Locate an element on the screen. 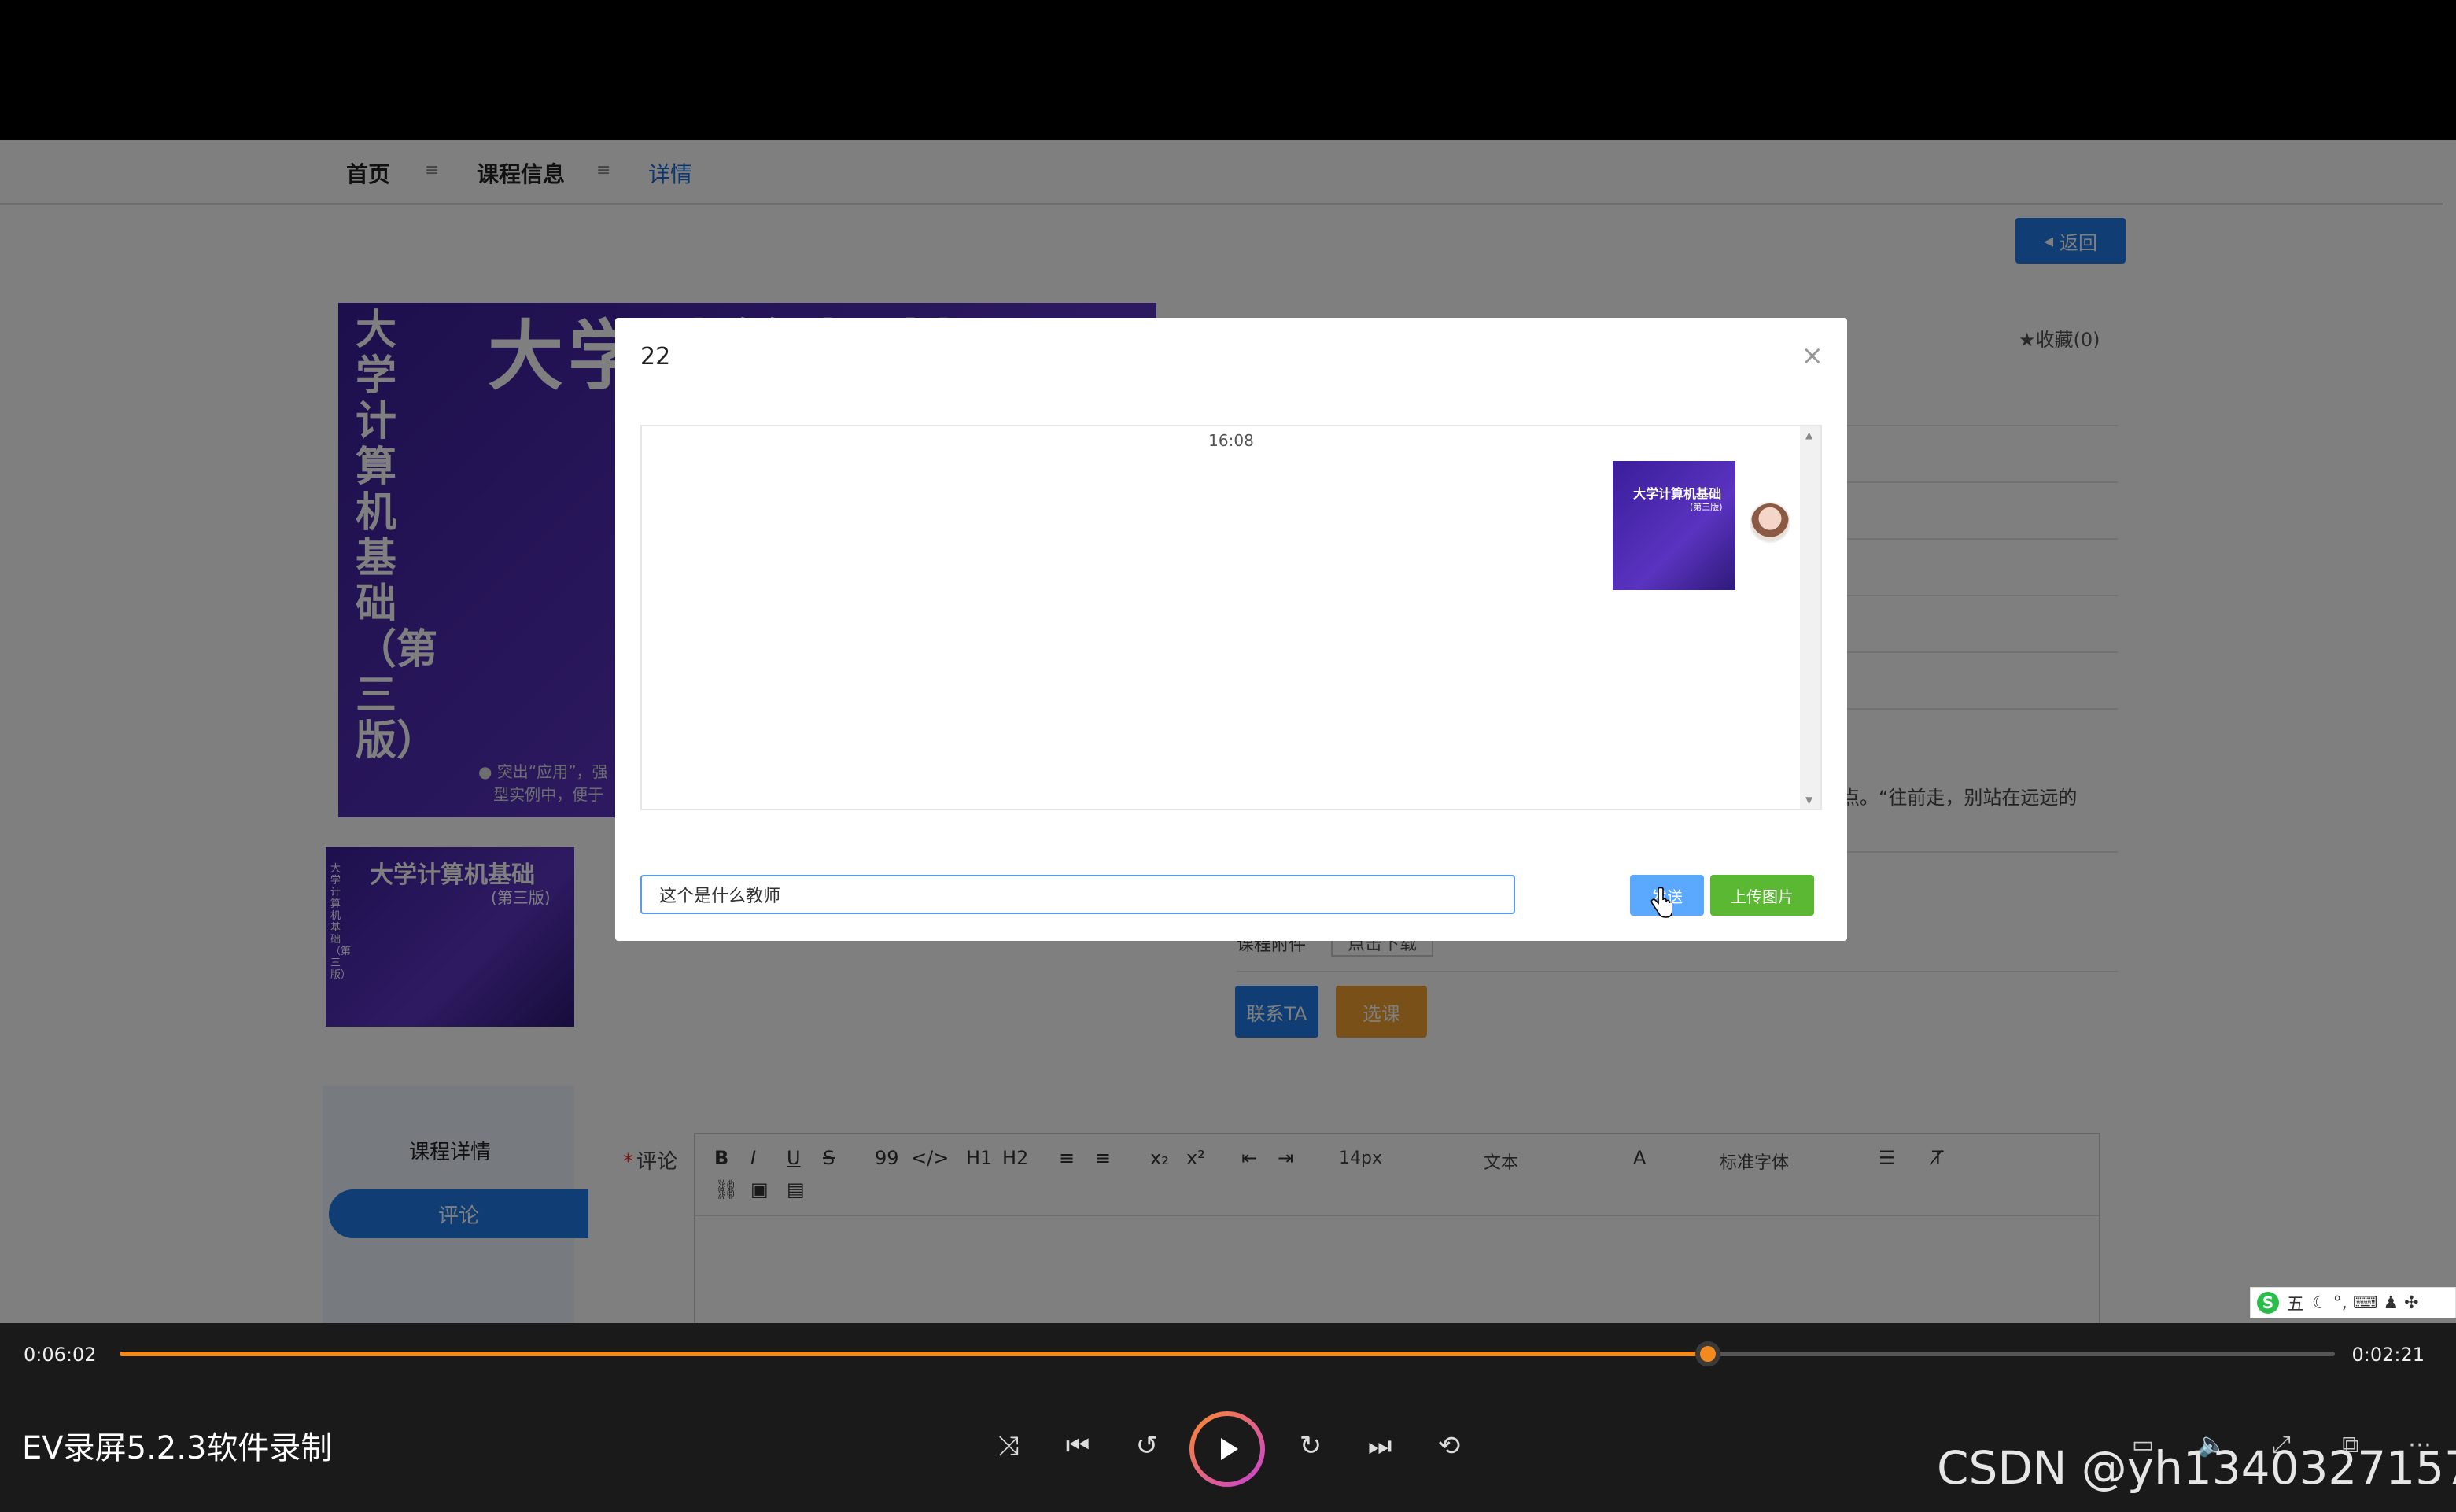 This screenshot has width=2456, height=1512. message-timestamp: 16:08 is located at coordinates (1231, 440).